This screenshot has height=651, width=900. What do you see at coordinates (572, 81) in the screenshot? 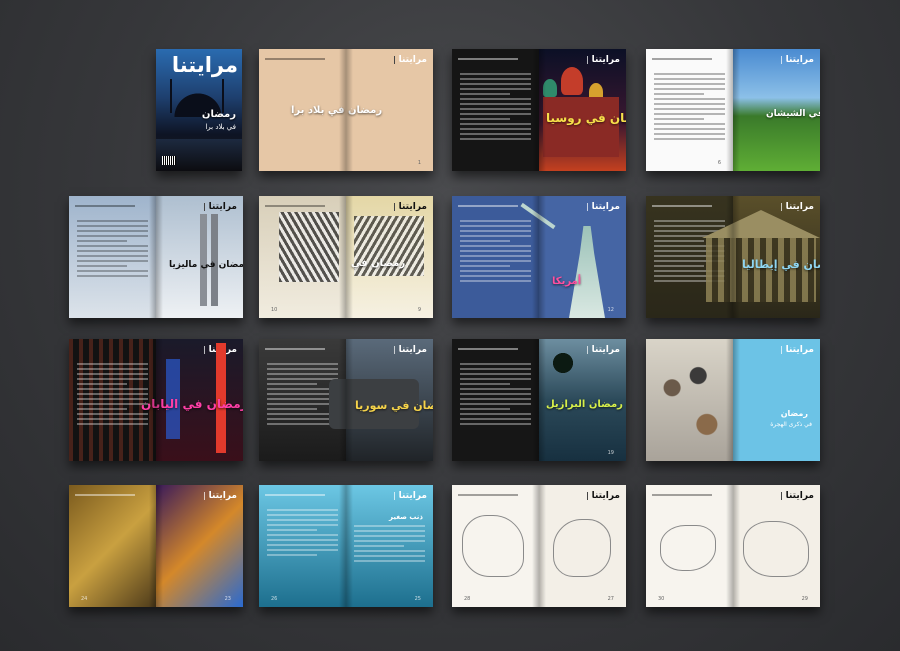
I see `cathedral-dome` at bounding box center [572, 81].